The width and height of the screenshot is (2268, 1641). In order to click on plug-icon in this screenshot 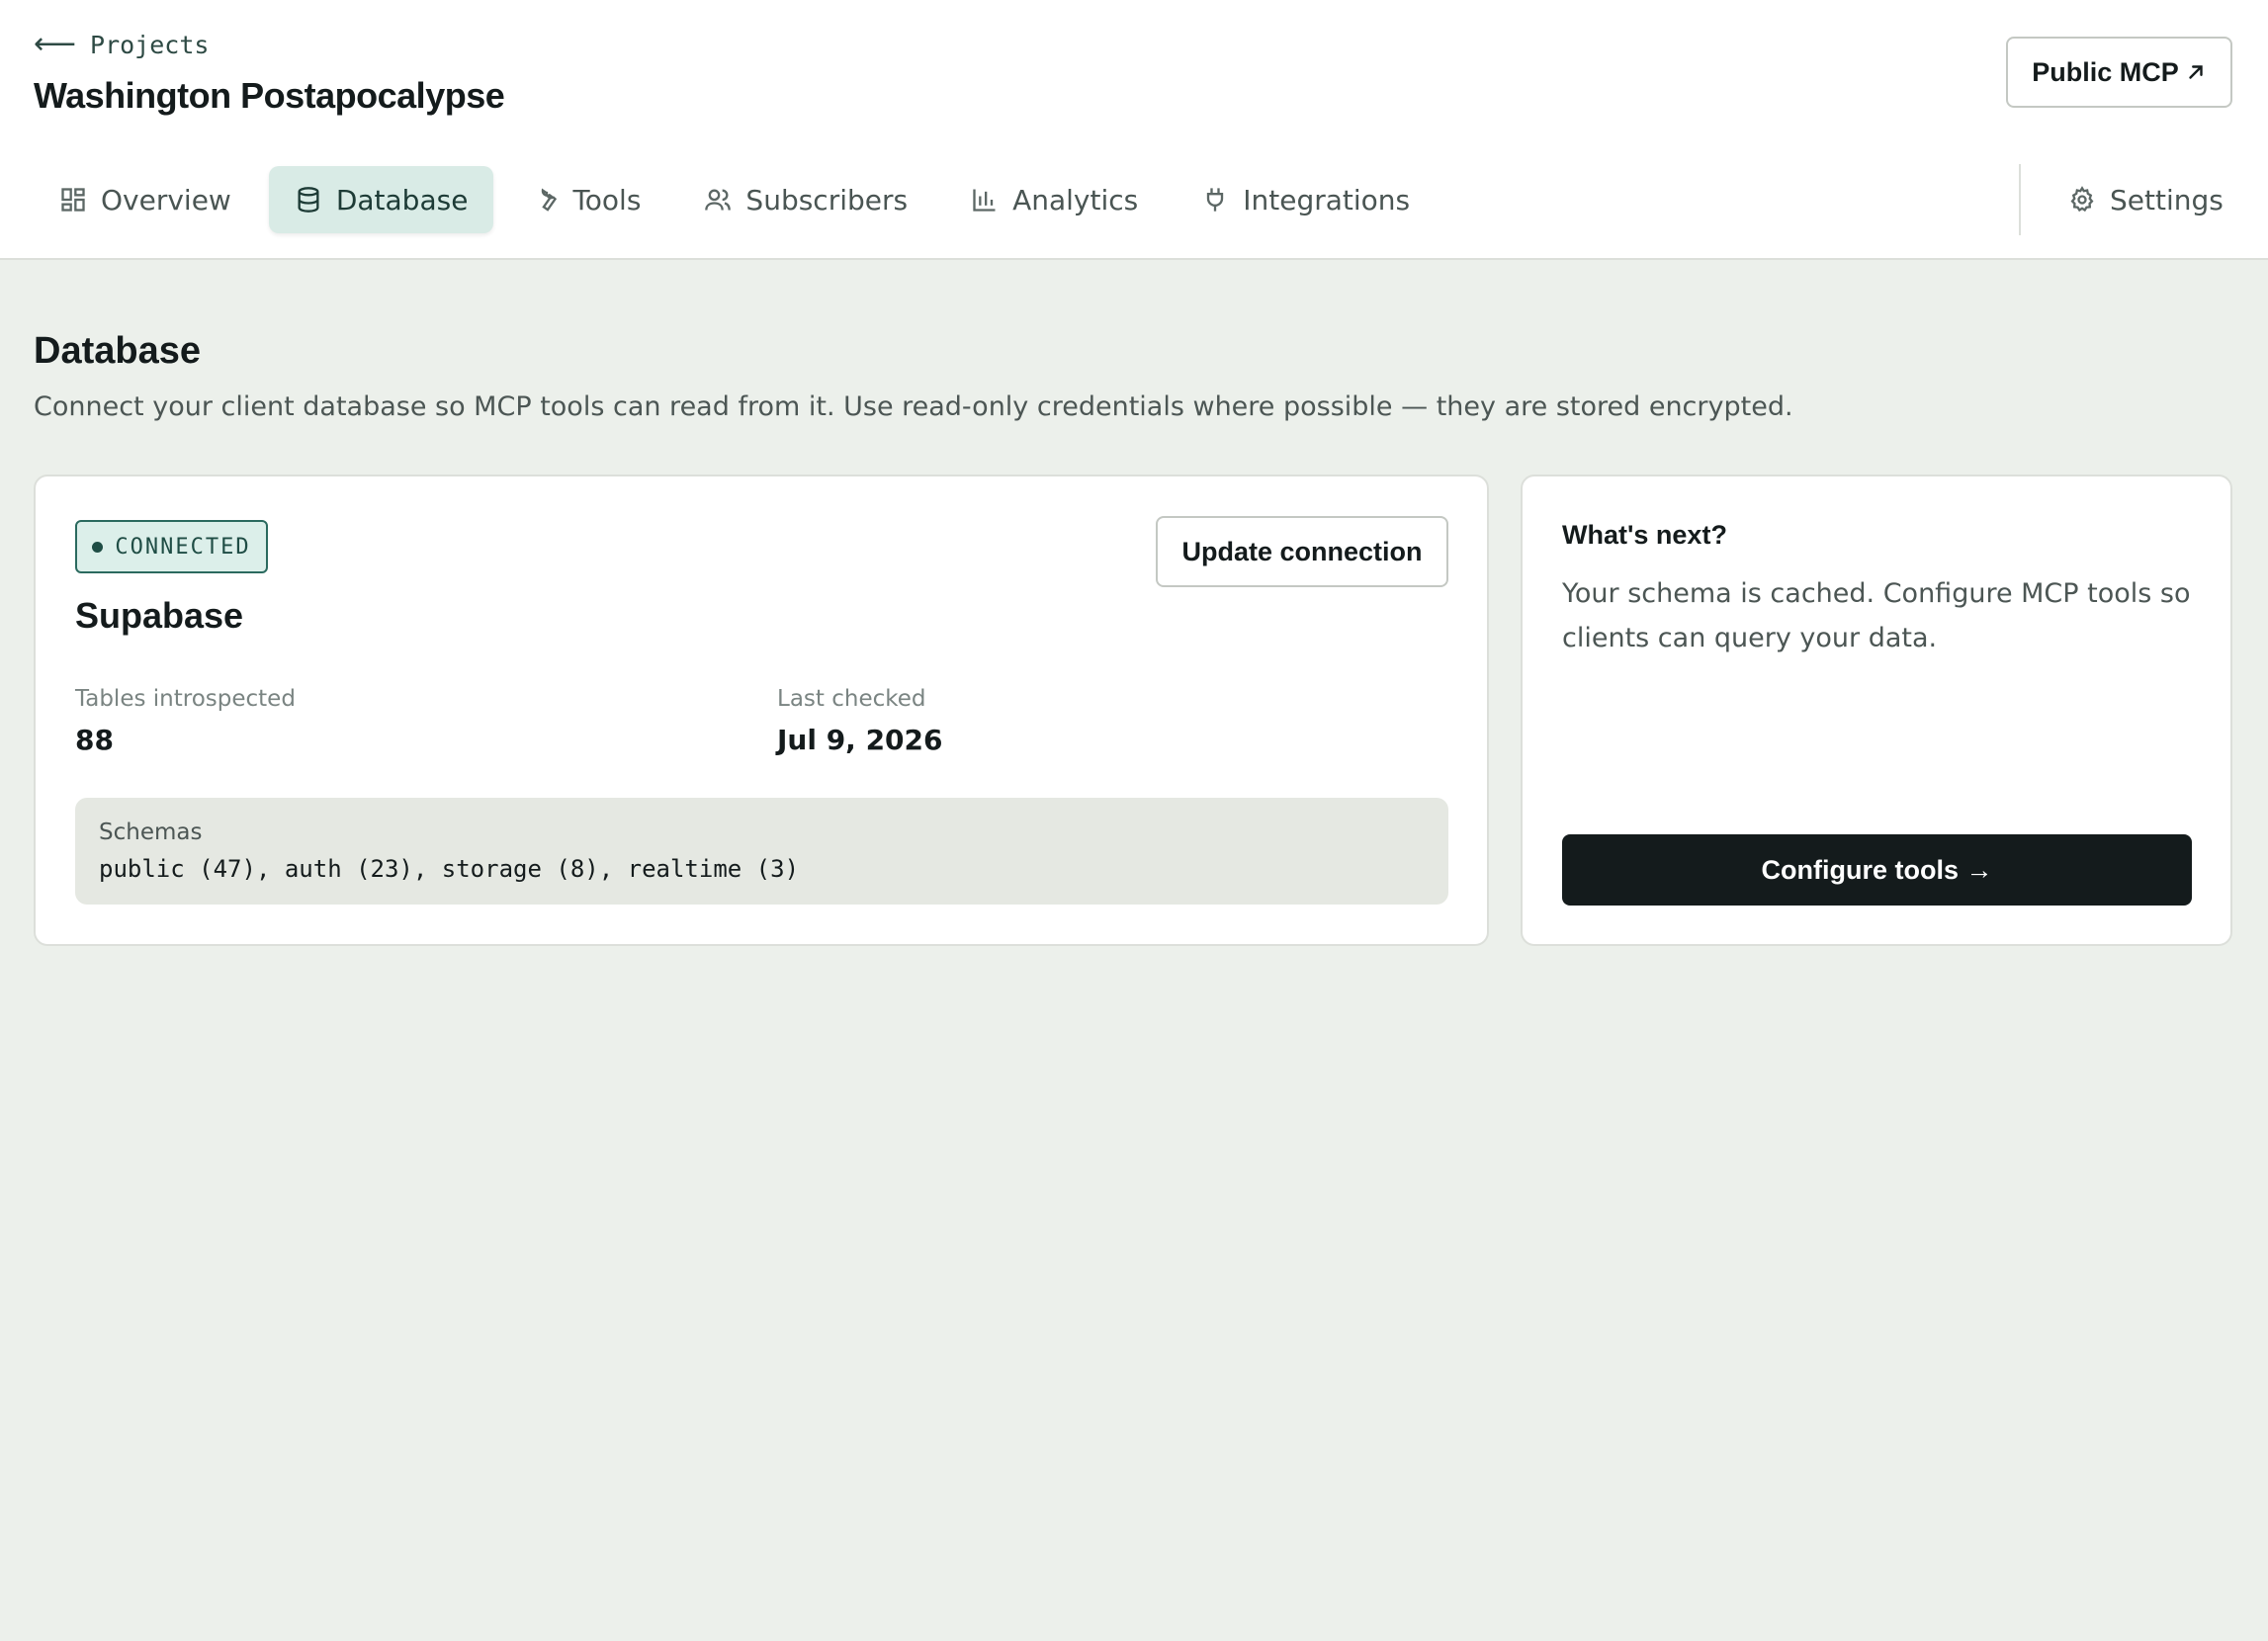, I will do `click(1216, 200)`.